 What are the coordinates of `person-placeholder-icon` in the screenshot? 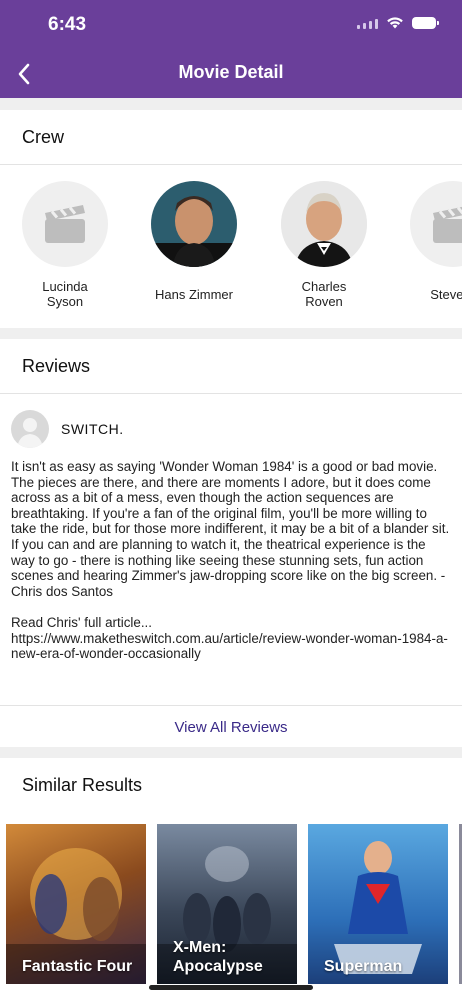 It's located at (30, 433).